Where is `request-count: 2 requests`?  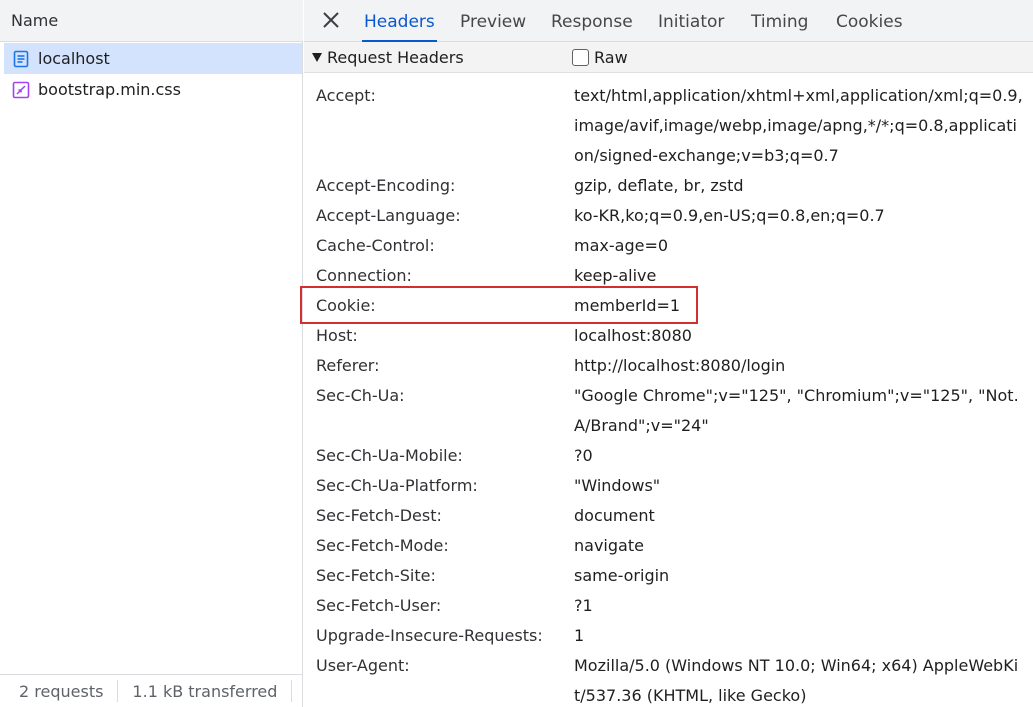 request-count: 2 requests is located at coordinates (61, 691).